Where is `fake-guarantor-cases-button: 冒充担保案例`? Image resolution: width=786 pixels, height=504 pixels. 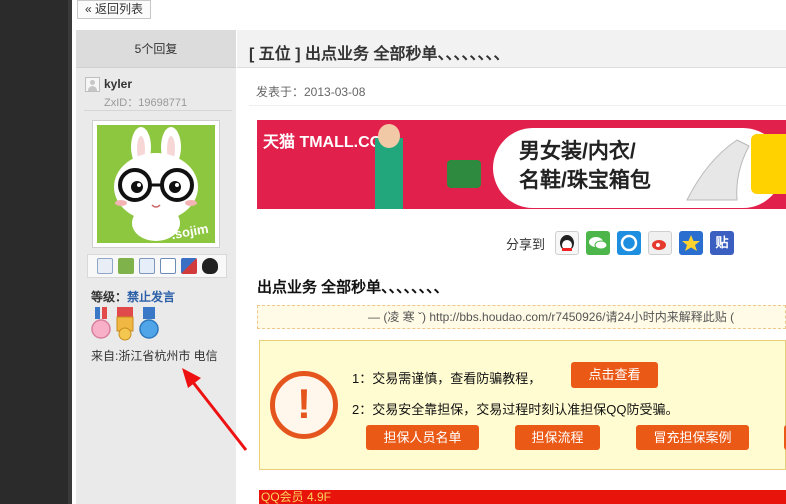 fake-guarantor-cases-button: 冒充担保案例 is located at coordinates (692, 437).